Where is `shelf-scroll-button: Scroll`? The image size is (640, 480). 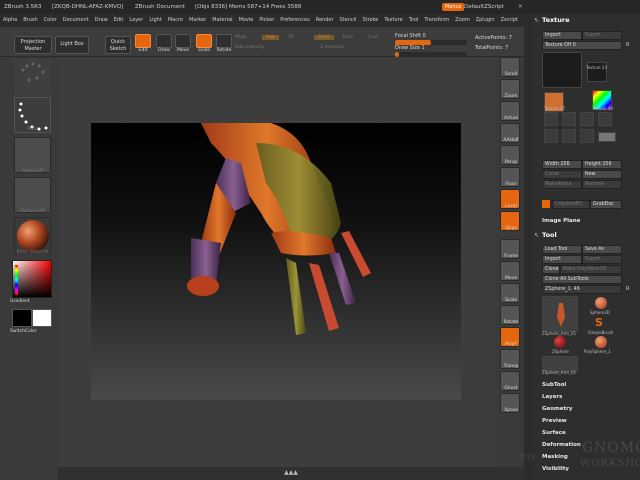 shelf-scroll-button: Scroll is located at coordinates (510, 67).